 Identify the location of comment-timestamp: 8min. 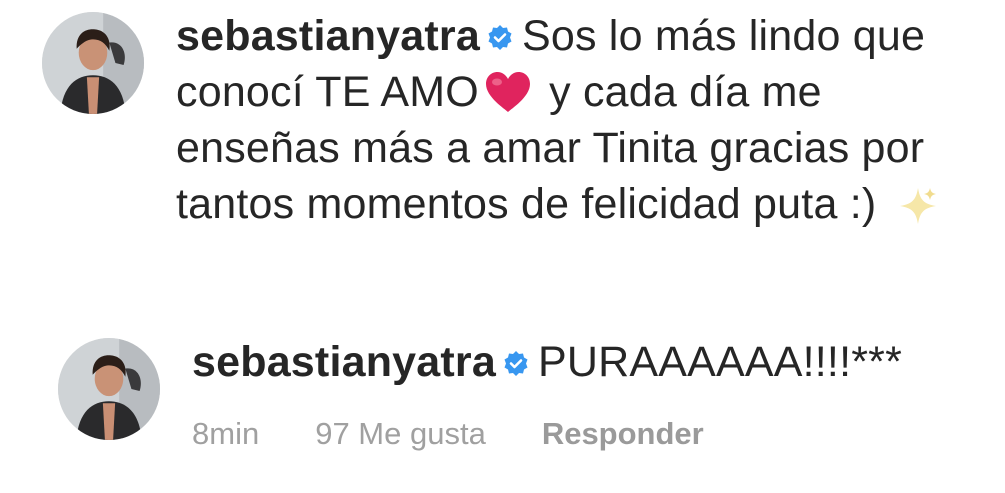
(226, 433).